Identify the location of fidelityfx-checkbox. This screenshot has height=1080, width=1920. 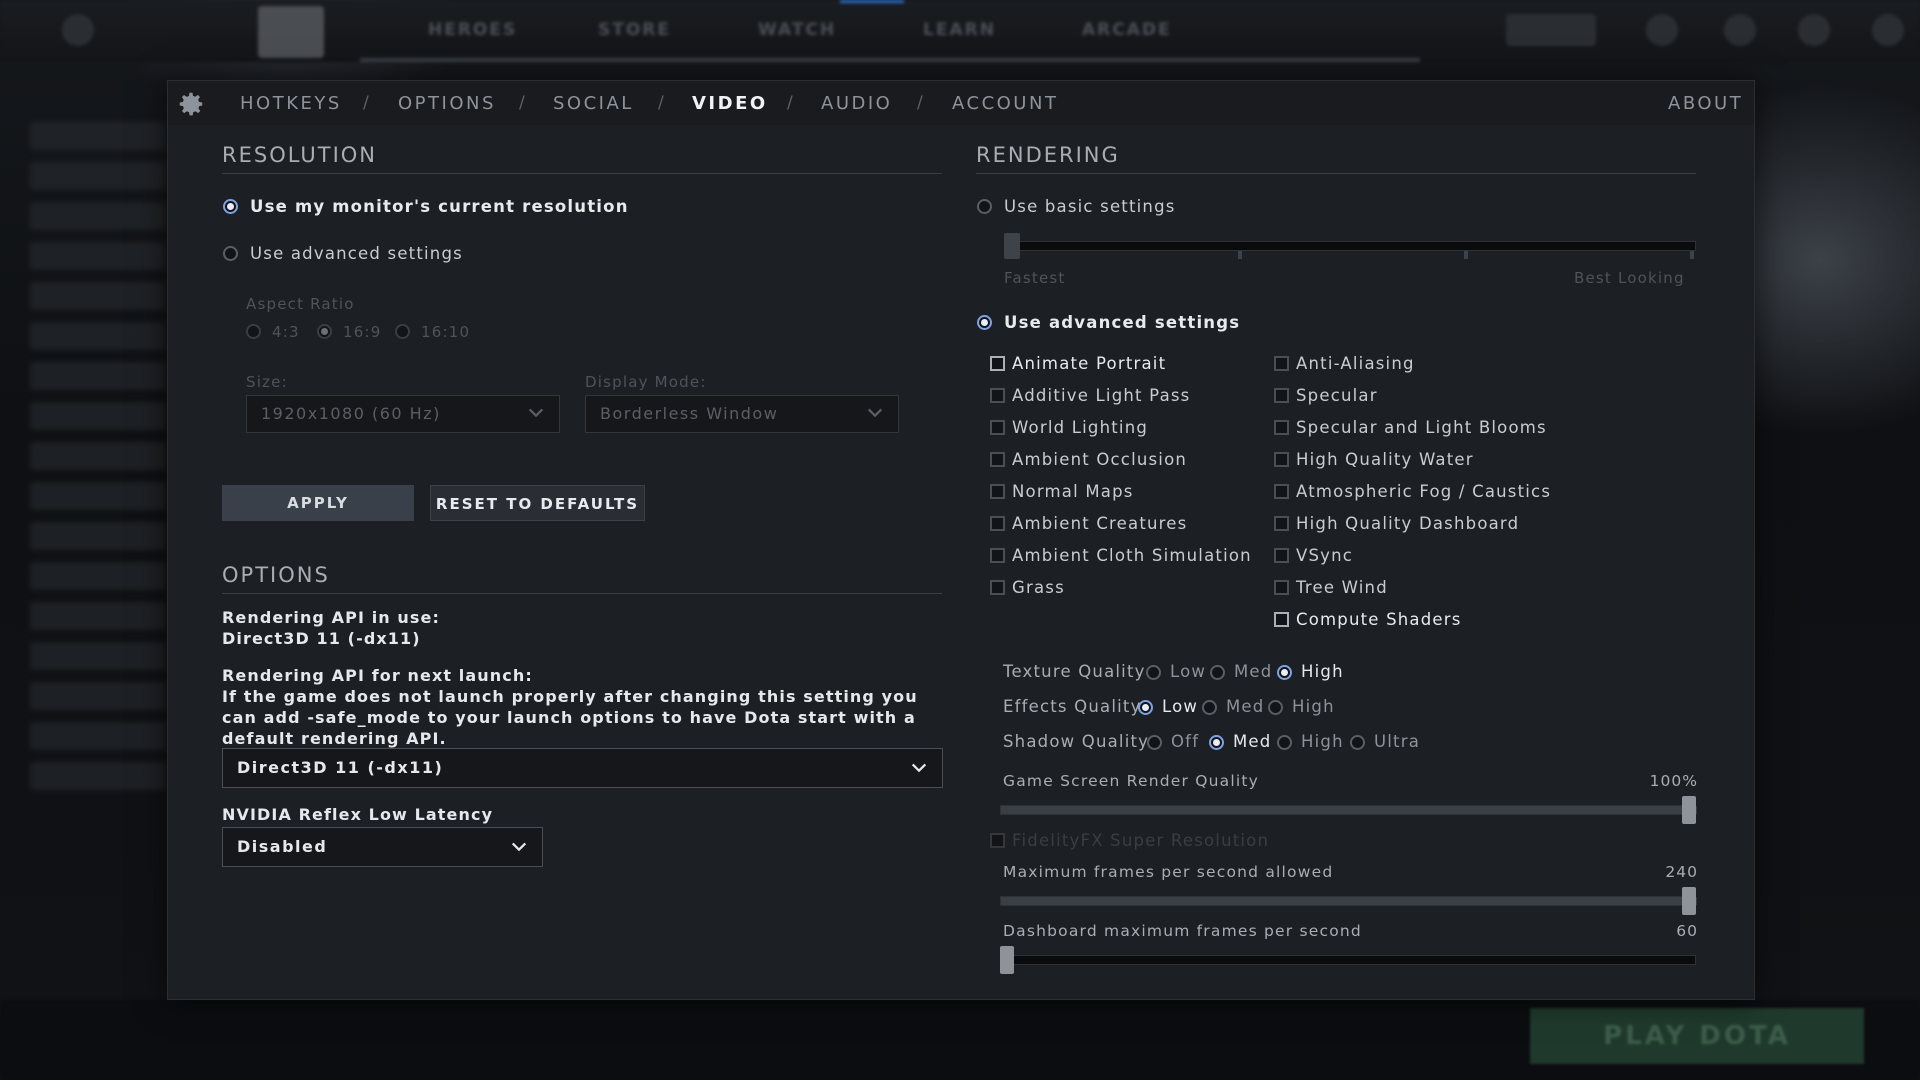
(997, 840).